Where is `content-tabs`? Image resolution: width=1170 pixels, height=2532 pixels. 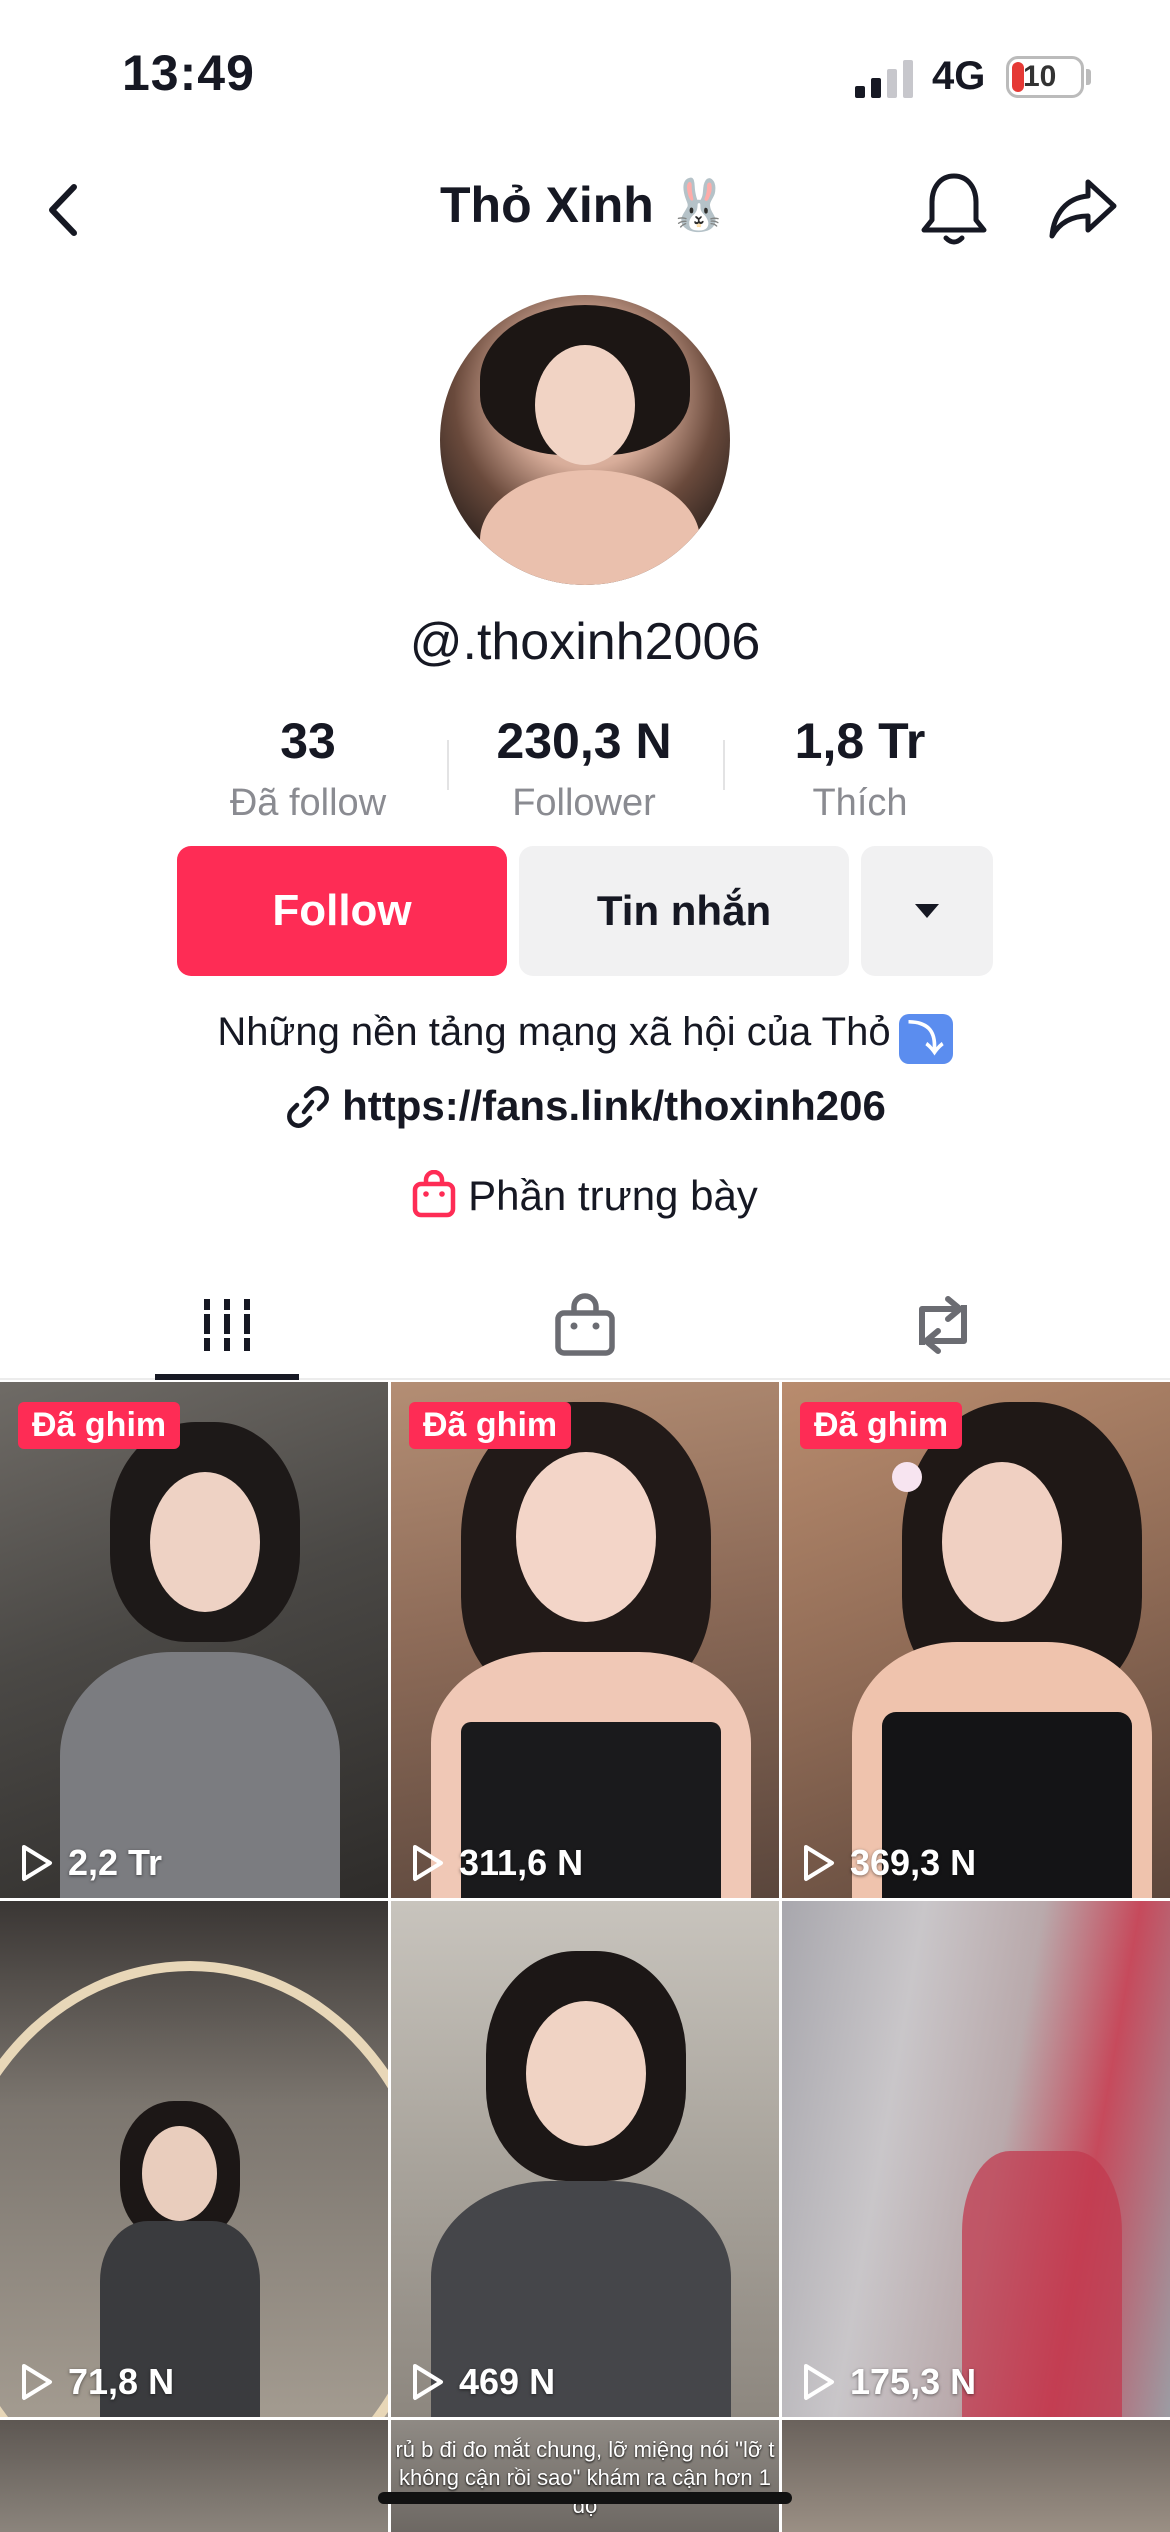
content-tabs is located at coordinates (585, 1325).